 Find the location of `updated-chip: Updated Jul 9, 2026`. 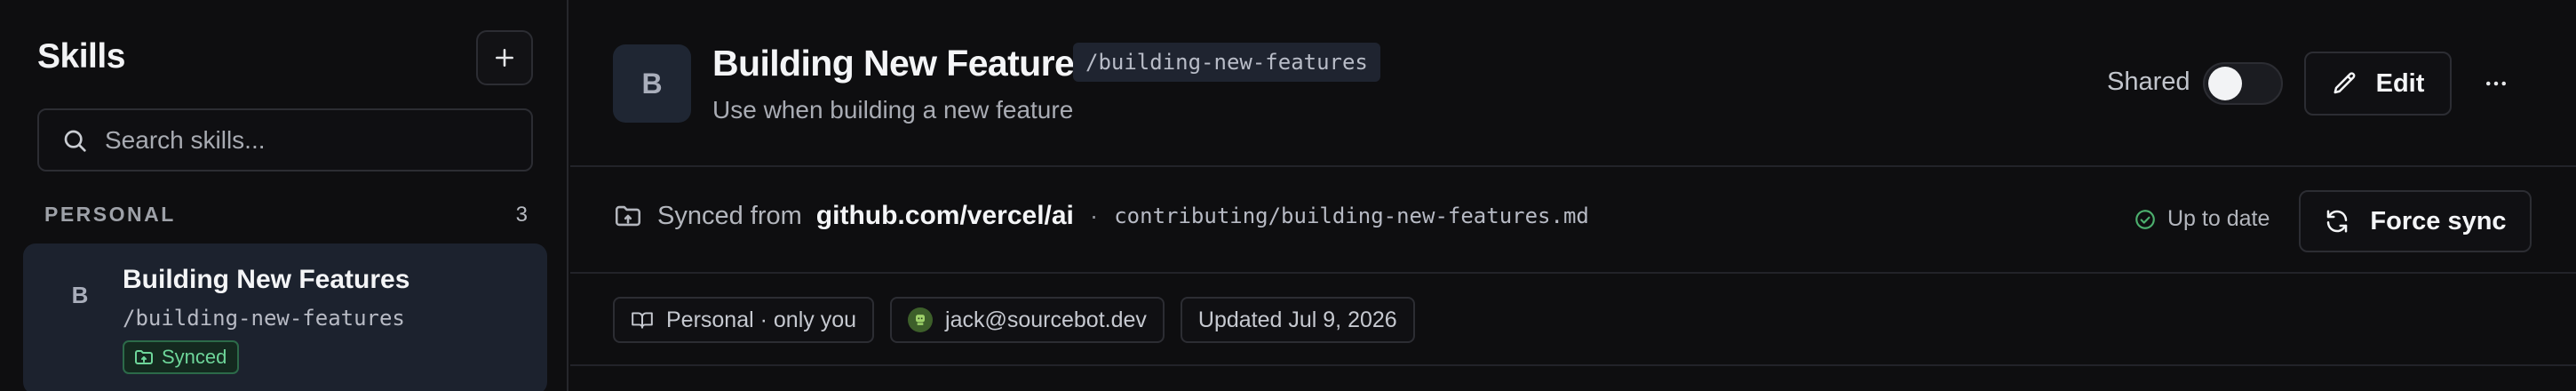

updated-chip: Updated Jul 9, 2026 is located at coordinates (1297, 320).